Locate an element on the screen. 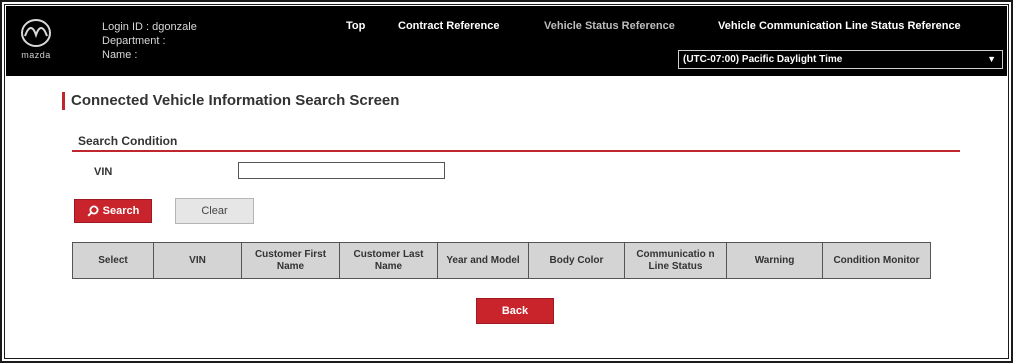 The height and width of the screenshot is (363, 1013). col-warning: Warning is located at coordinates (774, 260).